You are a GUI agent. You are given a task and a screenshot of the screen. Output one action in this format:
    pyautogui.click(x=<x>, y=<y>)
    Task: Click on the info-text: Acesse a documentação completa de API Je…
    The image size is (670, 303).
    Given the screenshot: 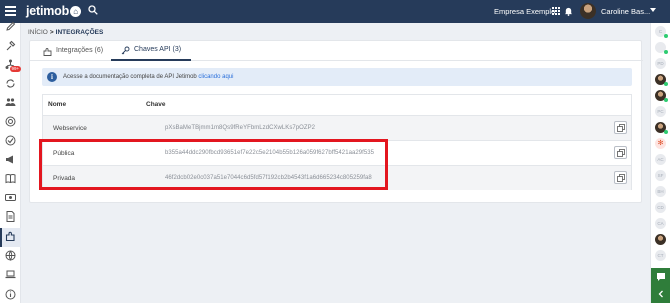 What is the action you would take?
    pyautogui.click(x=148, y=77)
    